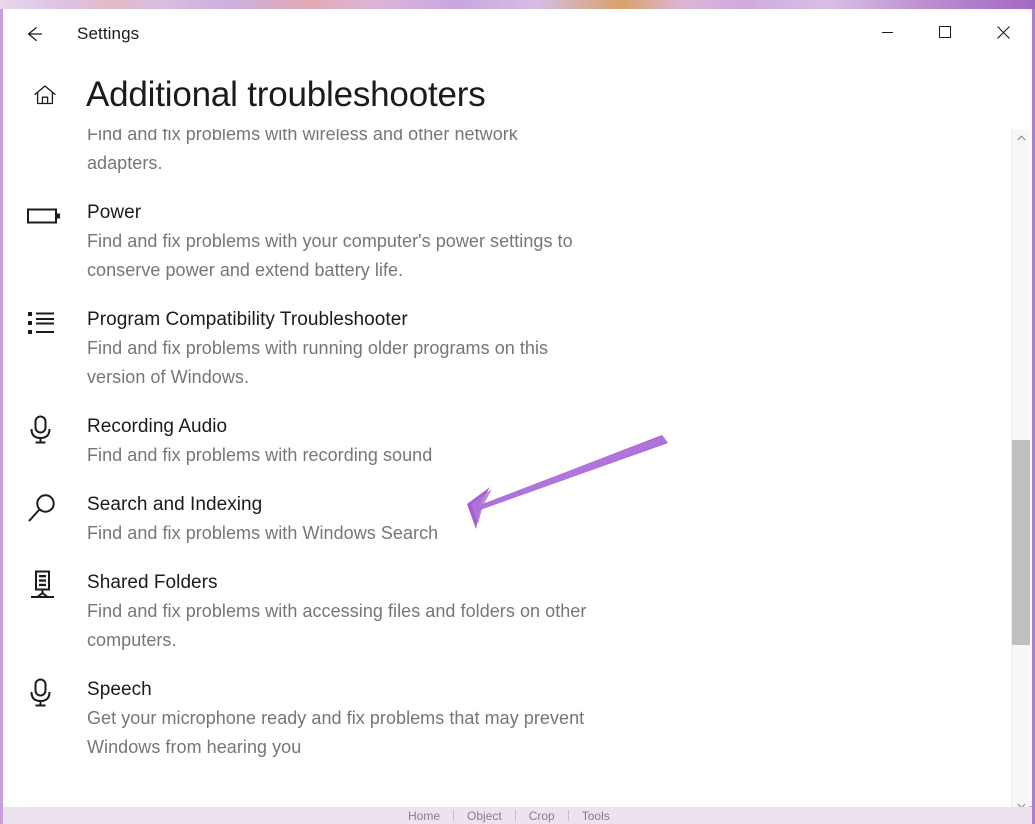 Image resolution: width=1035 pixels, height=824 pixels. I want to click on back-arrow-icon, so click(35, 33).